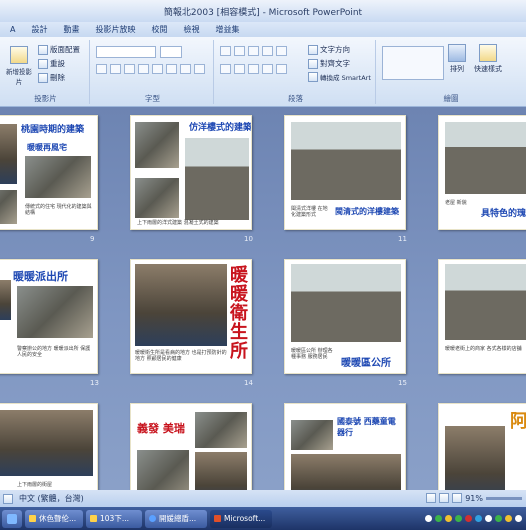 The image size is (526, 530). What do you see at coordinates (150, 69) in the screenshot?
I see `font-format-buttons` at bounding box center [150, 69].